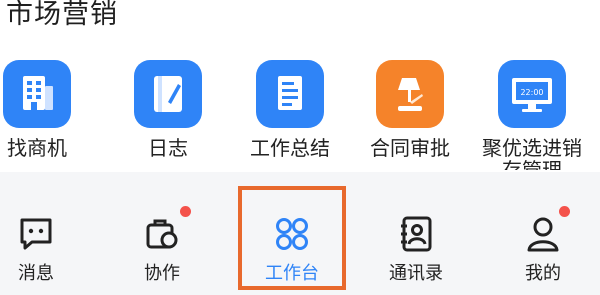 Image resolution: width=600 pixels, height=295 pixels. What do you see at coordinates (62, 15) in the screenshot?
I see `section-title: 市场营销` at bounding box center [62, 15].